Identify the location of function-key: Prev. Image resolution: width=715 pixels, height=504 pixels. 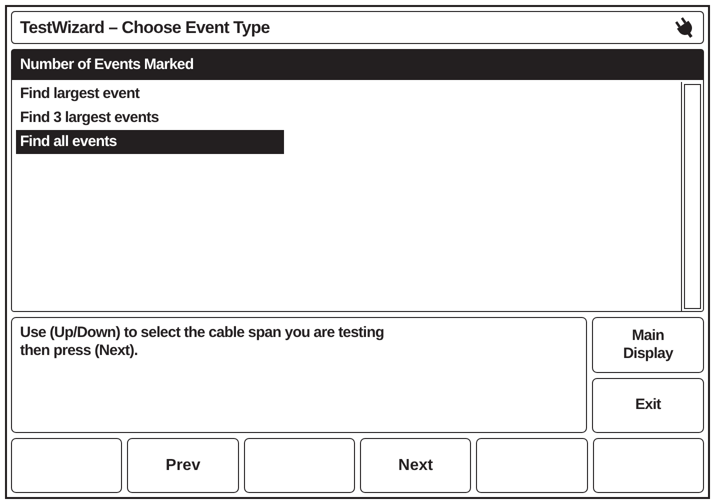
(183, 465).